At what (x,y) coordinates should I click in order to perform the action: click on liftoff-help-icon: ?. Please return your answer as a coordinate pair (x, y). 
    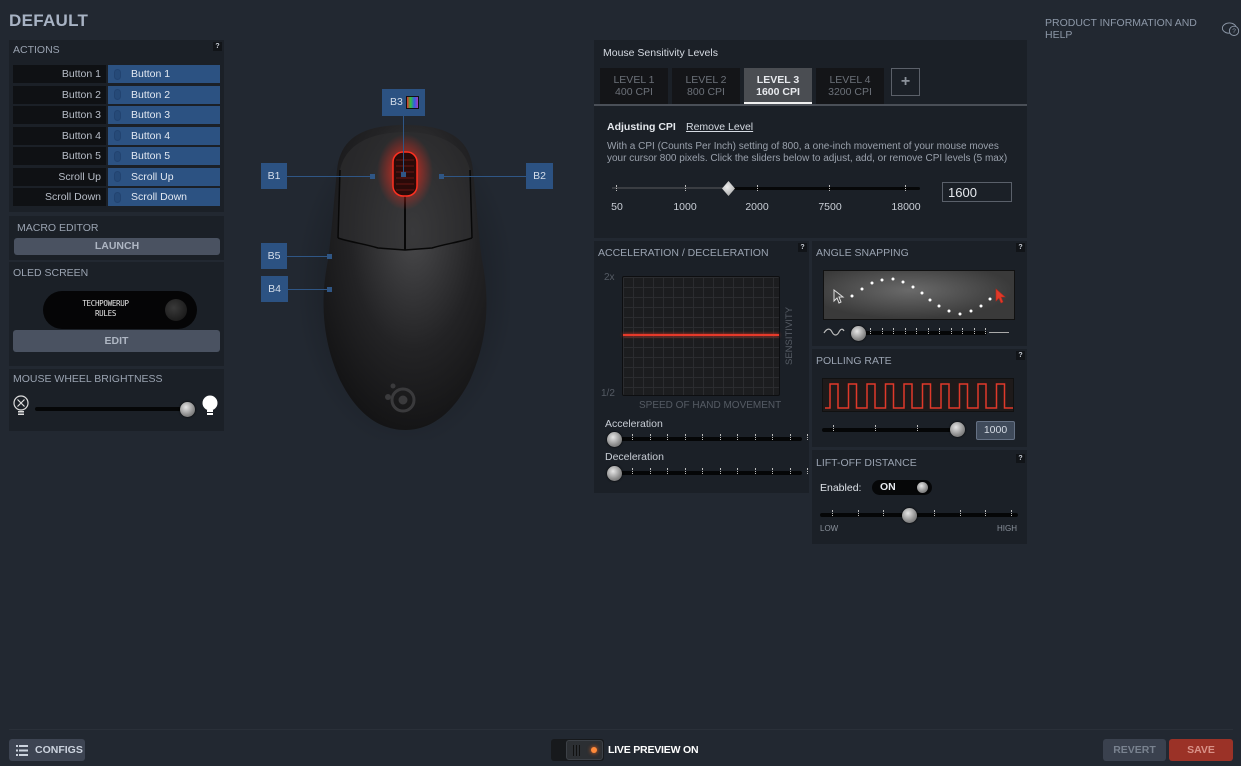
    Looking at the image, I should click on (1020, 458).